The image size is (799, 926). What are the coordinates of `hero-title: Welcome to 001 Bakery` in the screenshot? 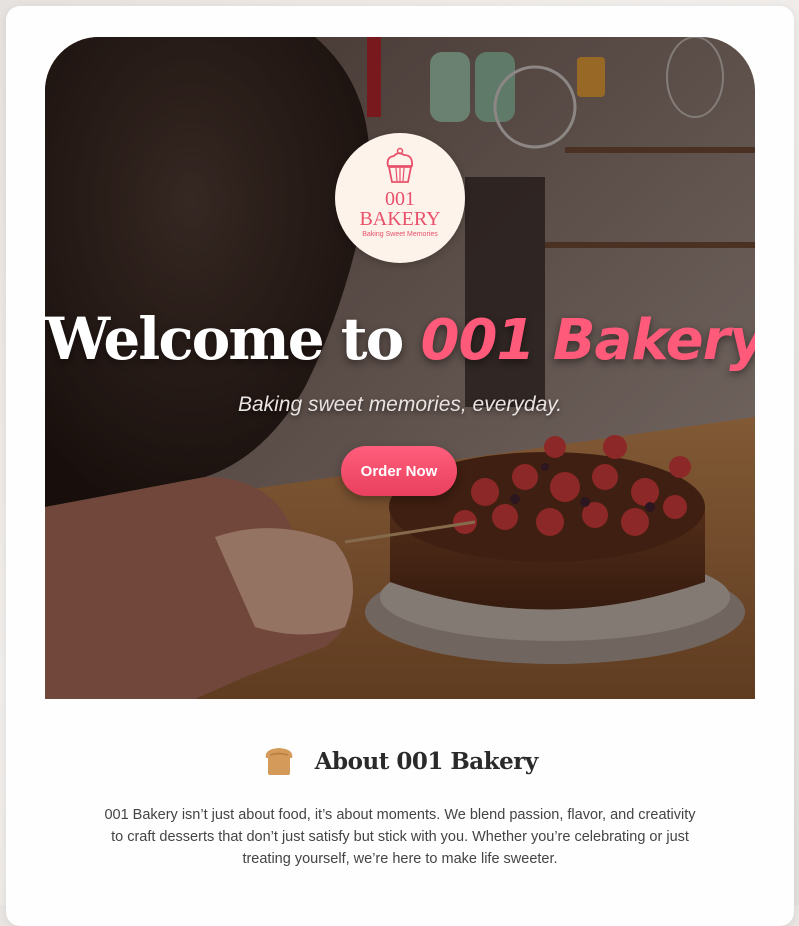 It's located at (400, 339).